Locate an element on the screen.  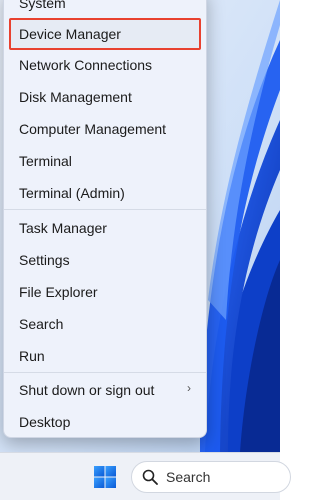
chevron-right-icon: › is located at coordinates (189, 388).